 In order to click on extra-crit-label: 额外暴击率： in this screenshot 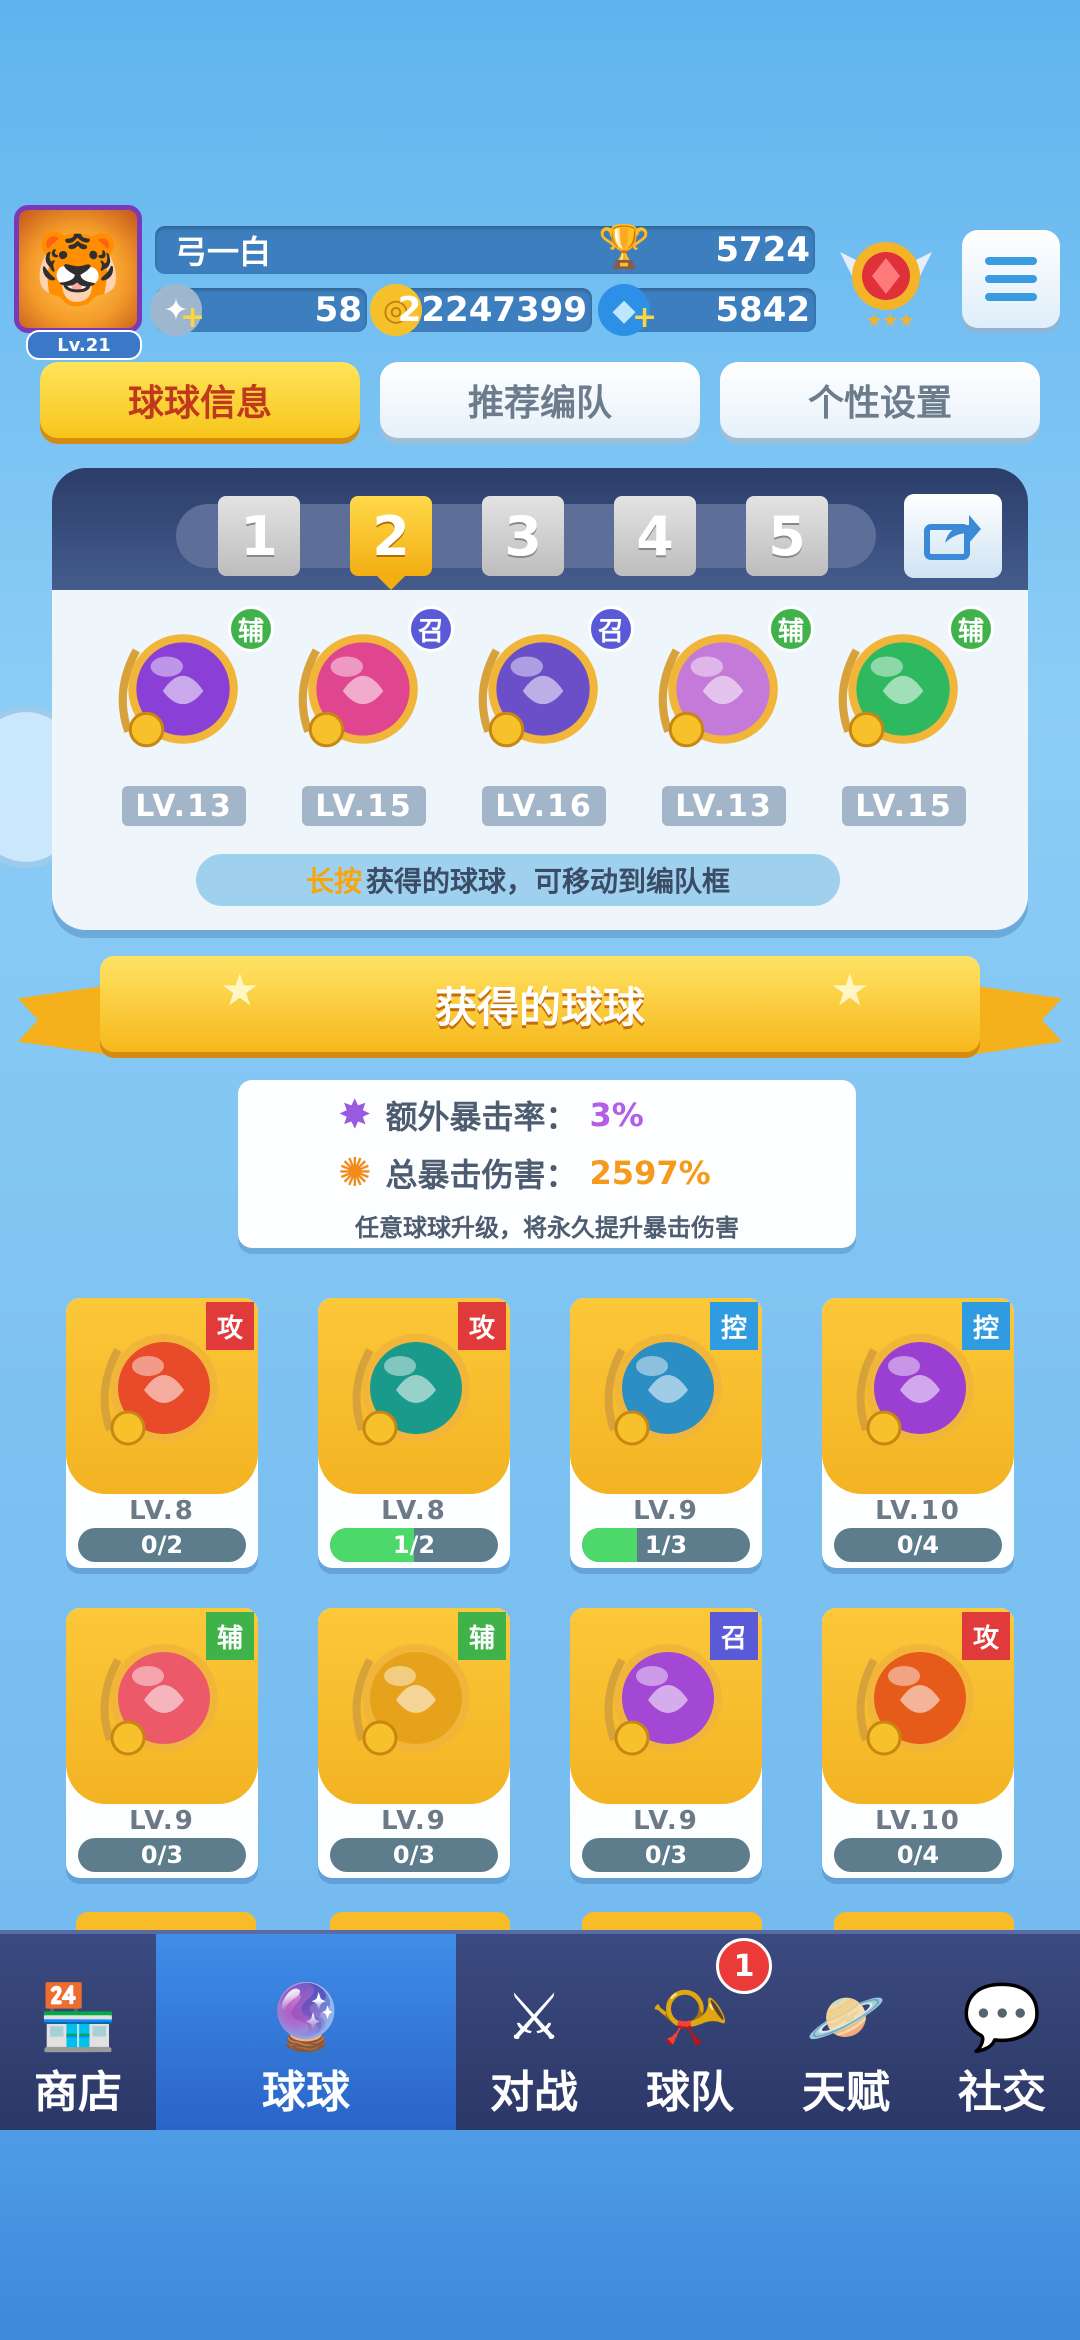, I will do `click(481, 1117)`.